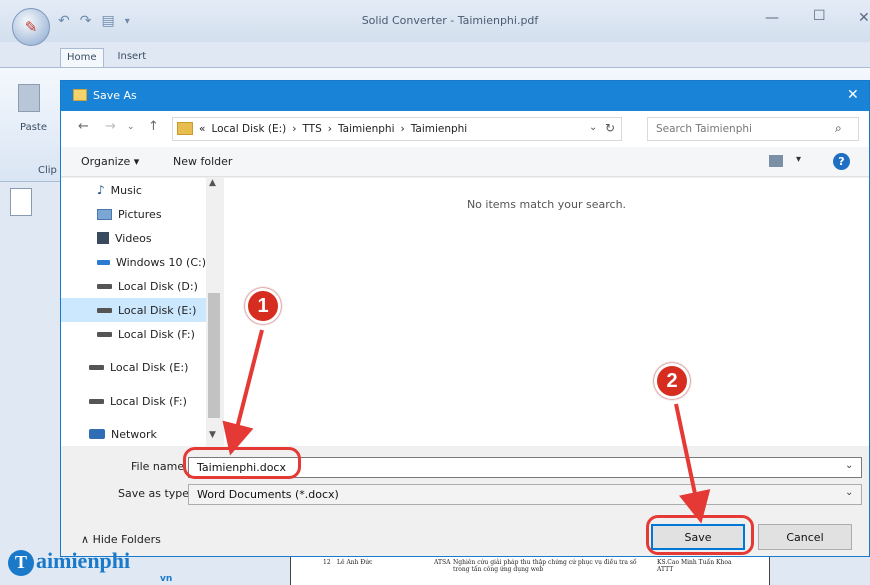  What do you see at coordinates (692, 463) in the screenshot?
I see `arrow-to-save` at bounding box center [692, 463].